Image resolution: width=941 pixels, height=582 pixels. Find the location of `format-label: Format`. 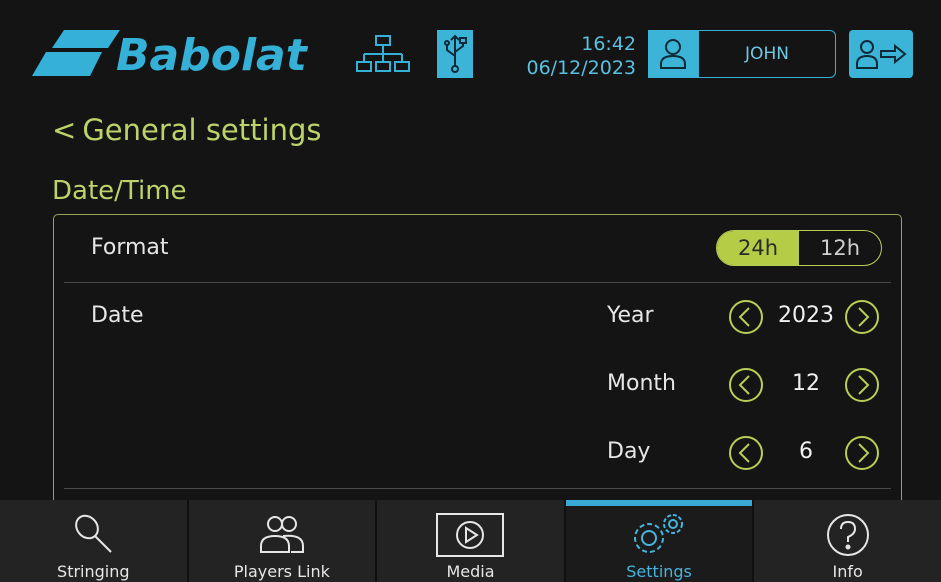

format-label: Format is located at coordinates (130, 247).